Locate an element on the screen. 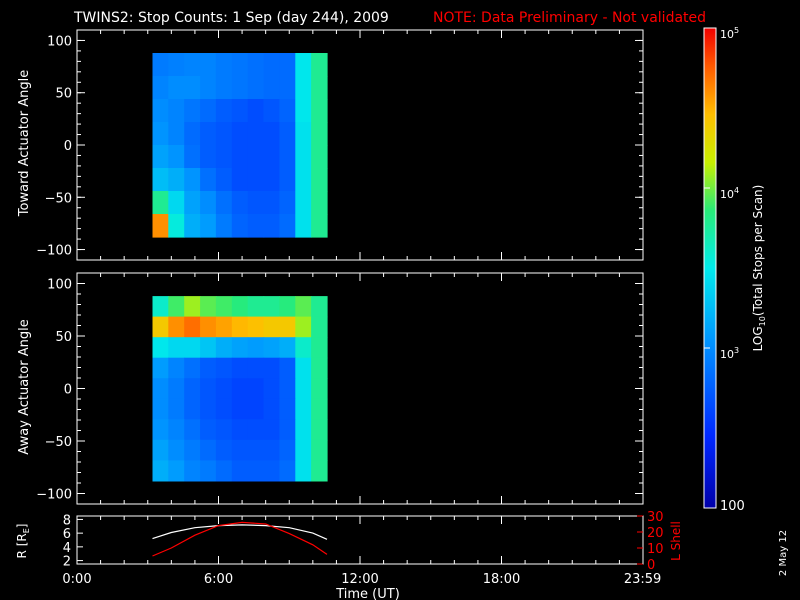  orbit-y2tick-label: 0 is located at coordinates (651, 565).